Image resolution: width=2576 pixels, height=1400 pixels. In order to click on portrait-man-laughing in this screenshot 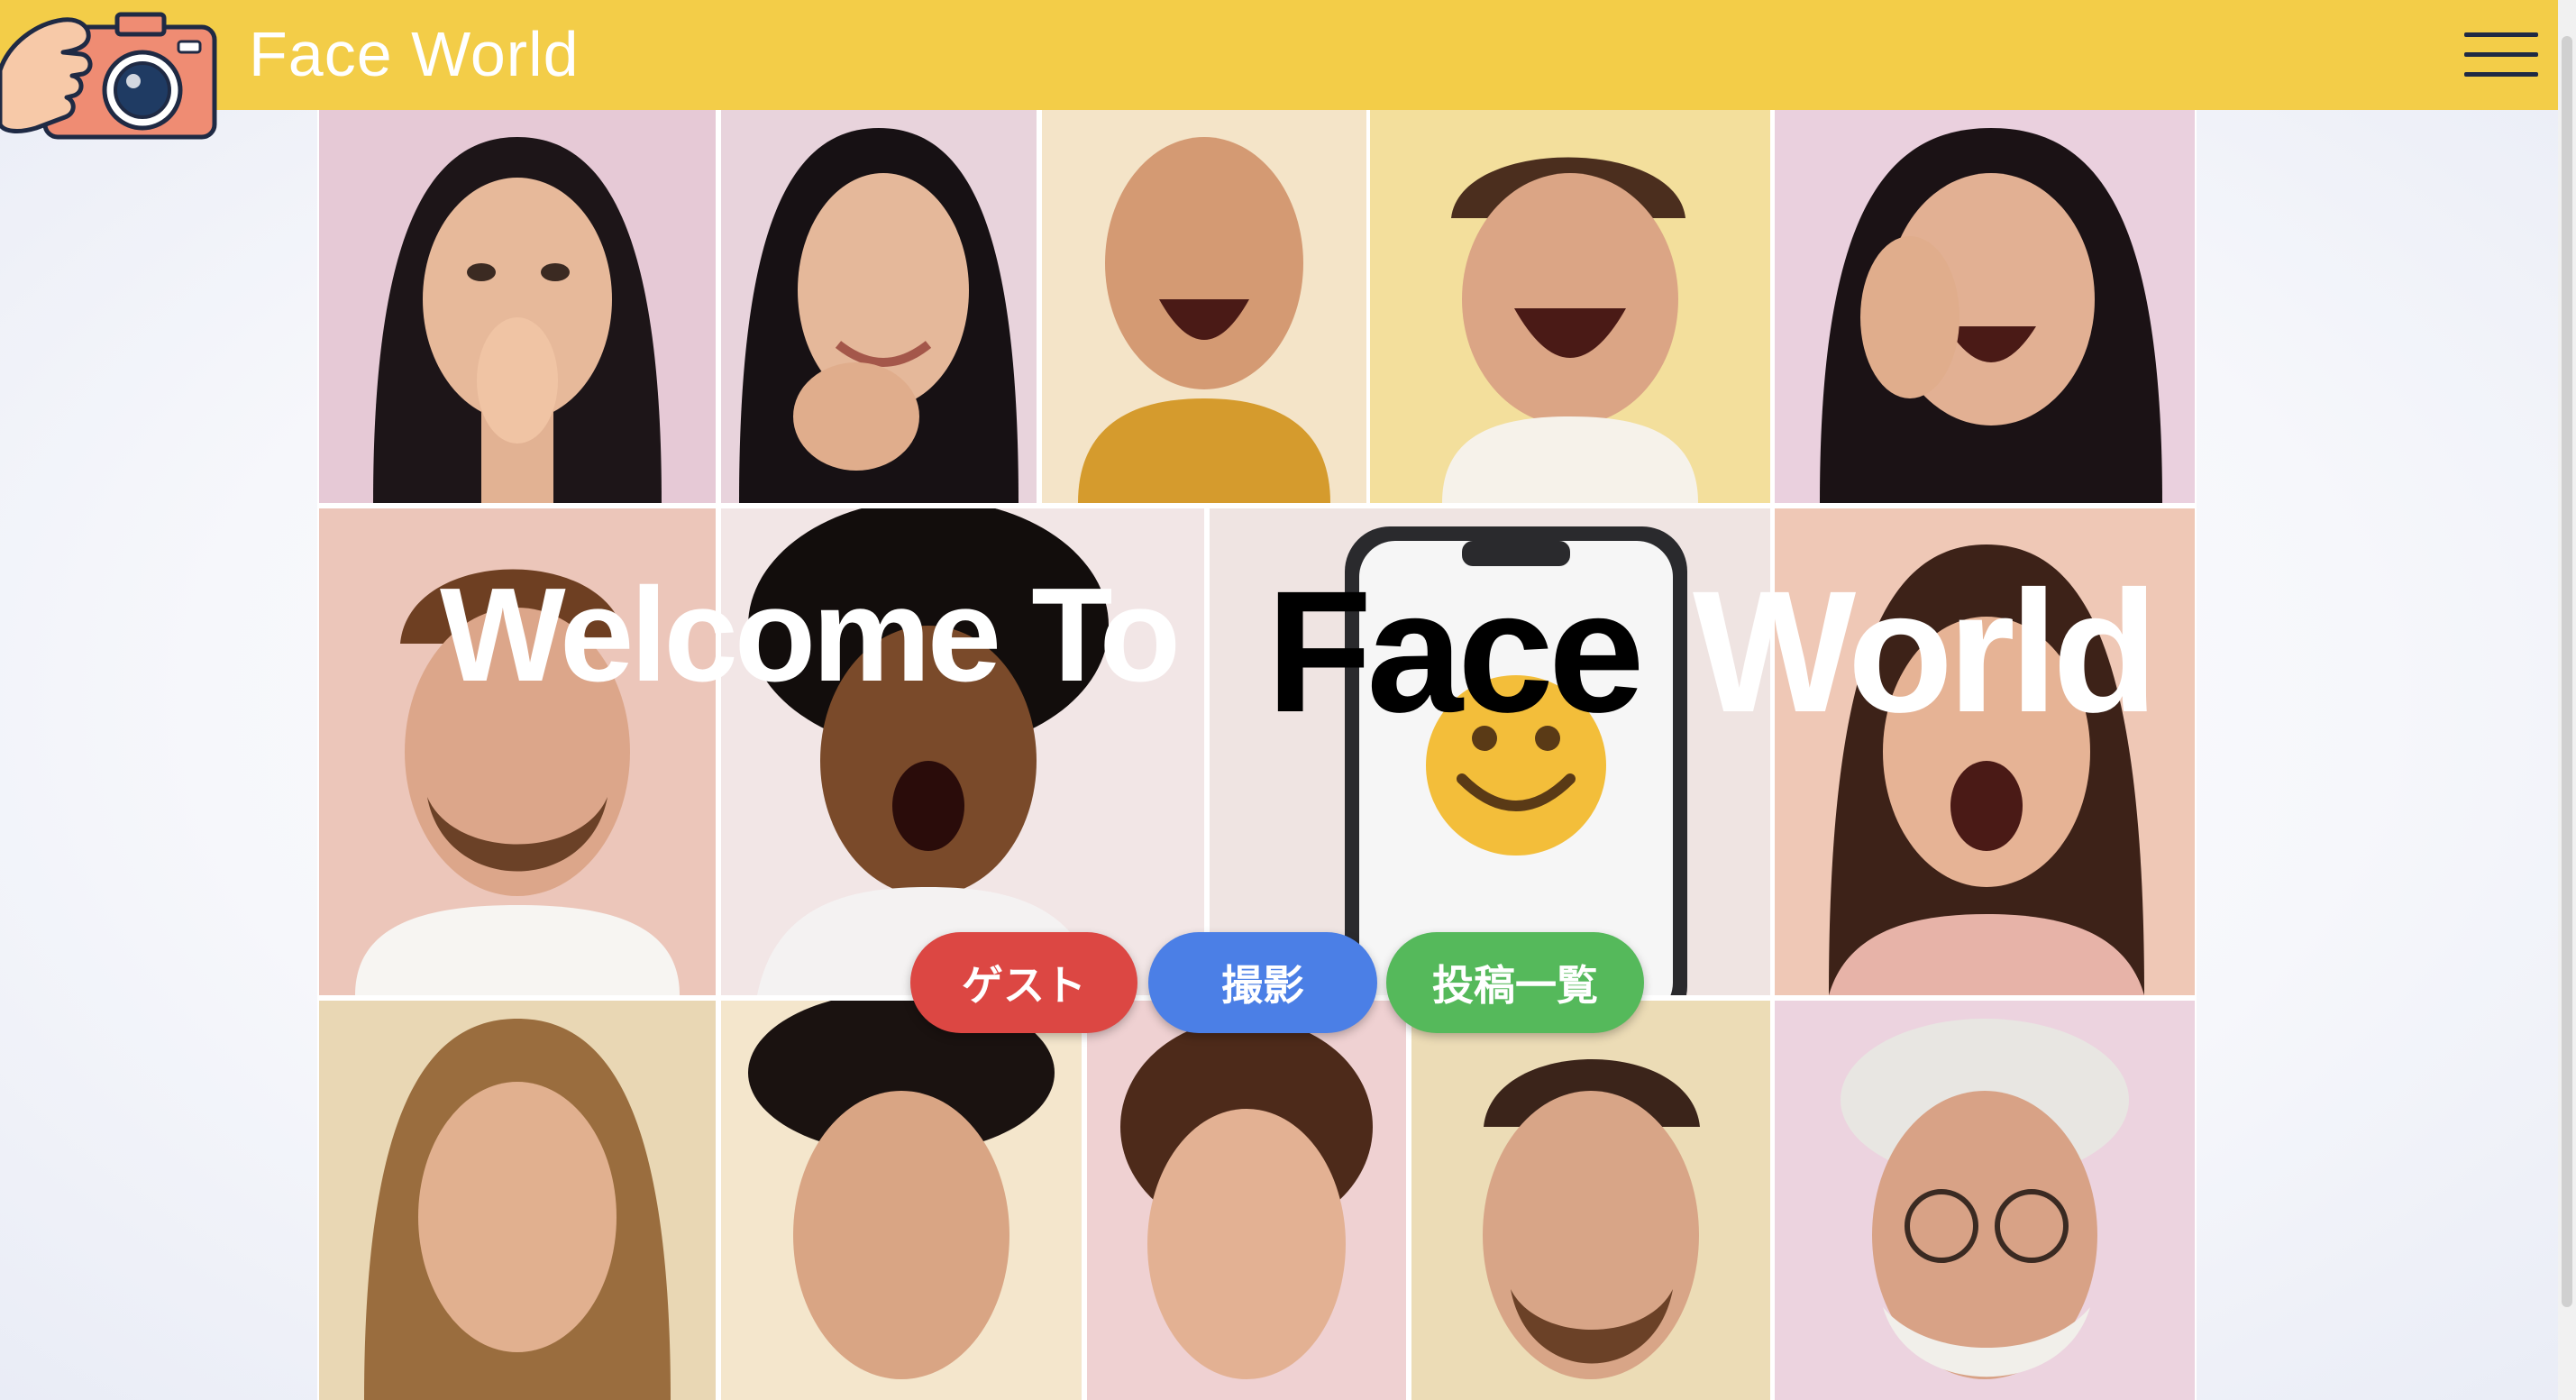, I will do `click(1570, 306)`.